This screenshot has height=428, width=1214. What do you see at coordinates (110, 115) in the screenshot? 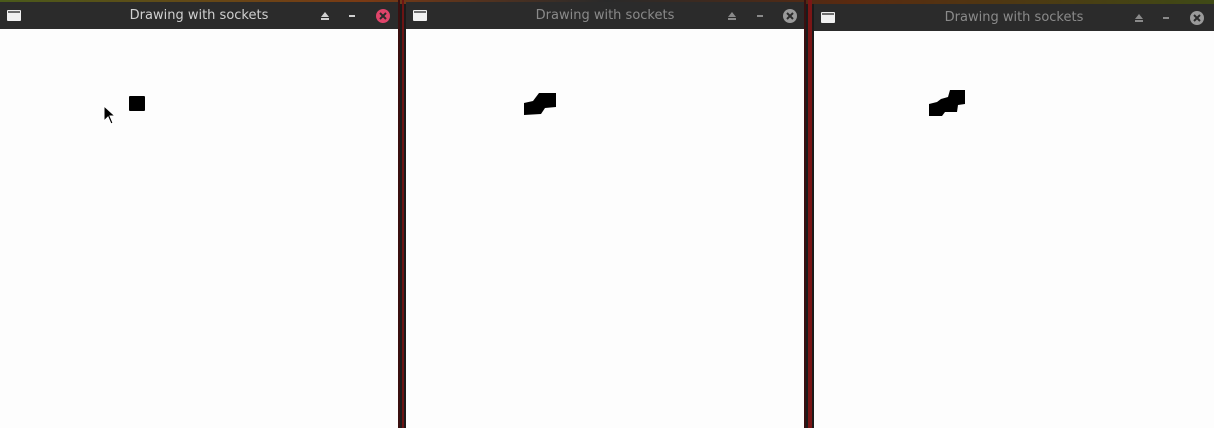
I see `mouse-pointer-icon` at bounding box center [110, 115].